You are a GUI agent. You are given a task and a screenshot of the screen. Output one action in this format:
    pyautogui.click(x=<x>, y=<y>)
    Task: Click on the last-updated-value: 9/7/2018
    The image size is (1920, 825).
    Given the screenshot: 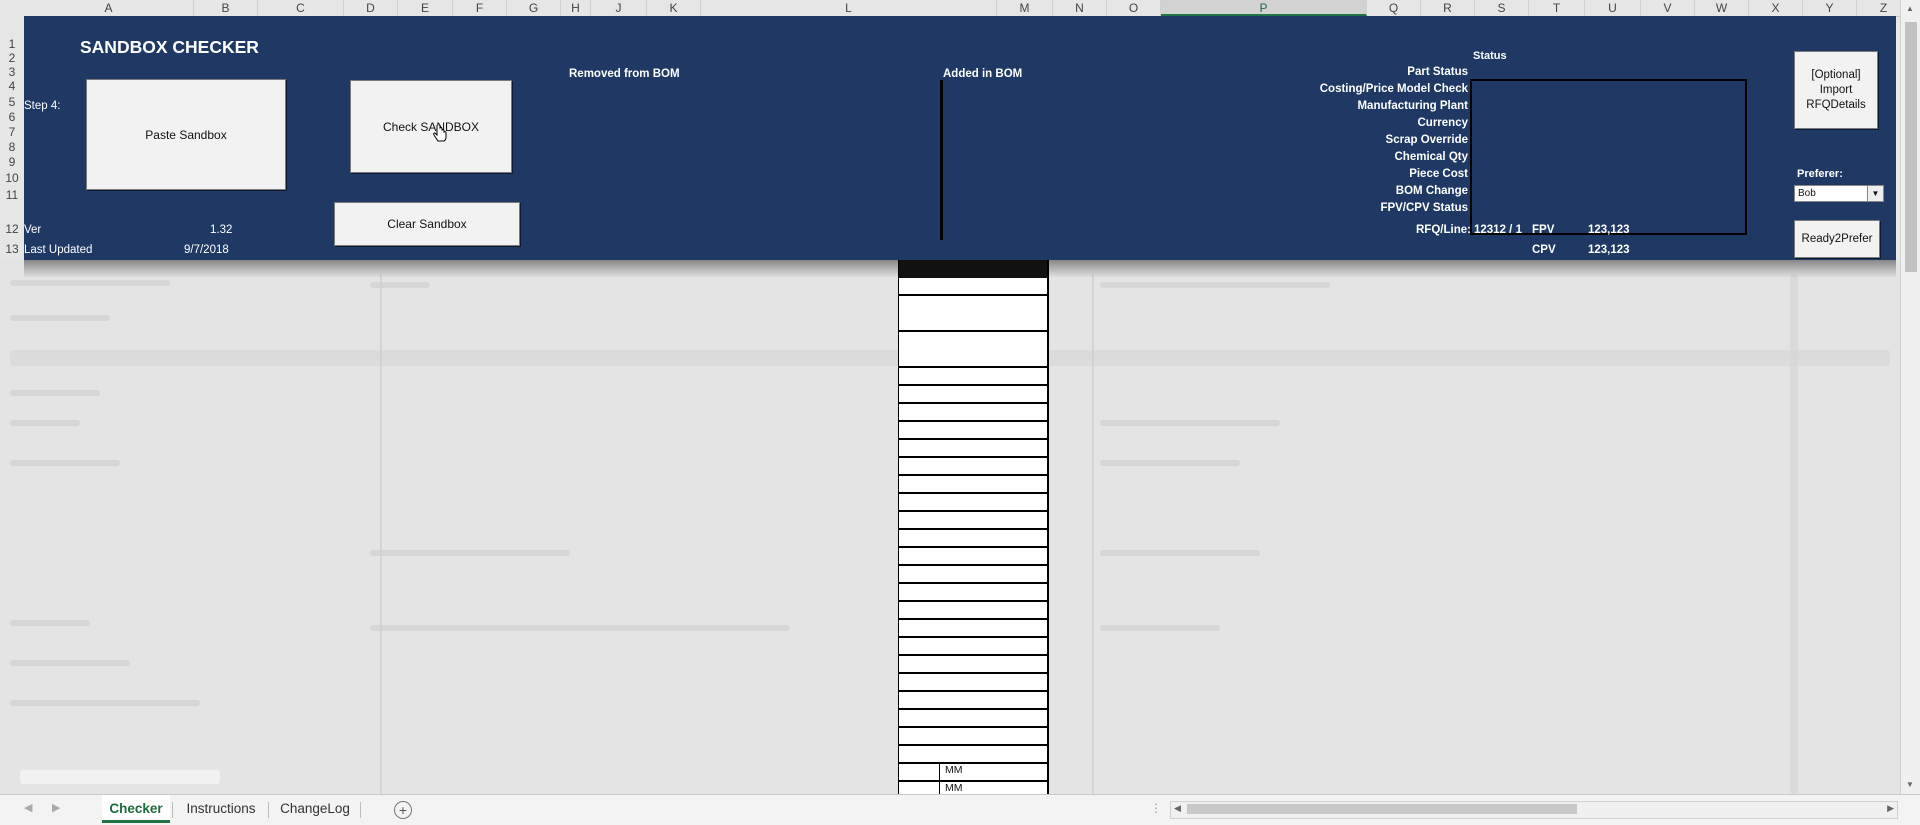 What is the action you would take?
    pyautogui.click(x=206, y=250)
    